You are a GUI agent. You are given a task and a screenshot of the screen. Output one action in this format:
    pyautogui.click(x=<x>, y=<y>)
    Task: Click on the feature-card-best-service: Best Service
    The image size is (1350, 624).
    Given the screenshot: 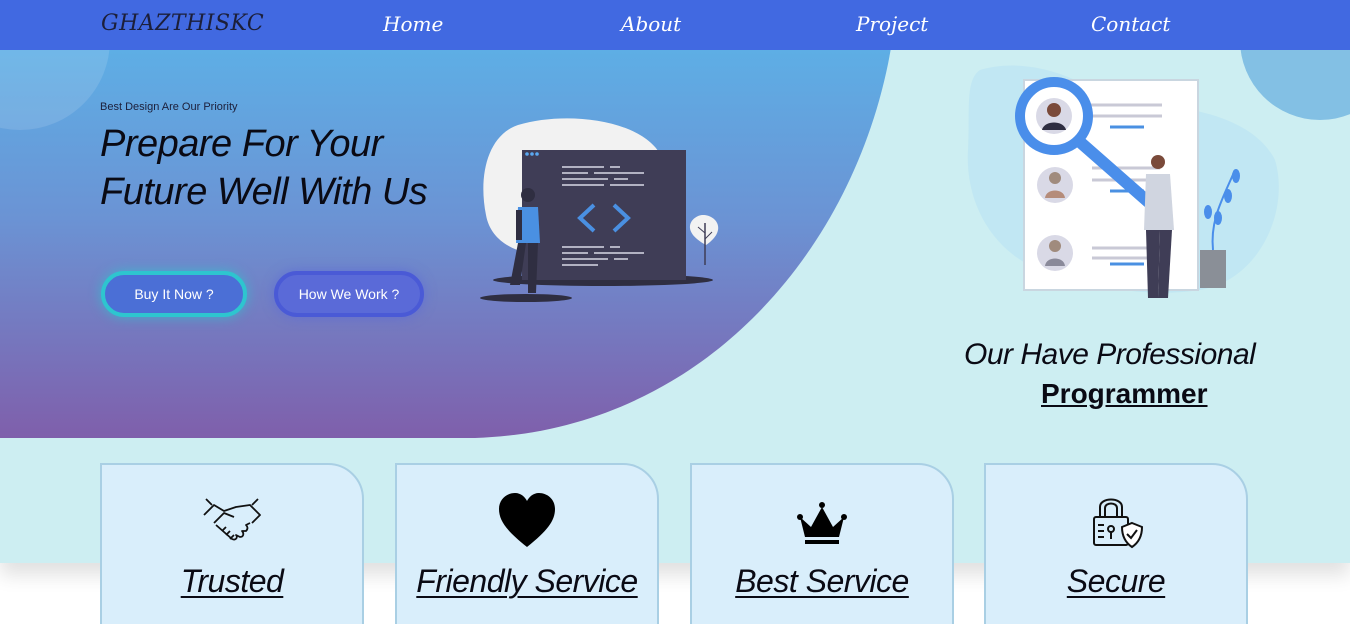 What is the action you would take?
    pyautogui.click(x=822, y=543)
    